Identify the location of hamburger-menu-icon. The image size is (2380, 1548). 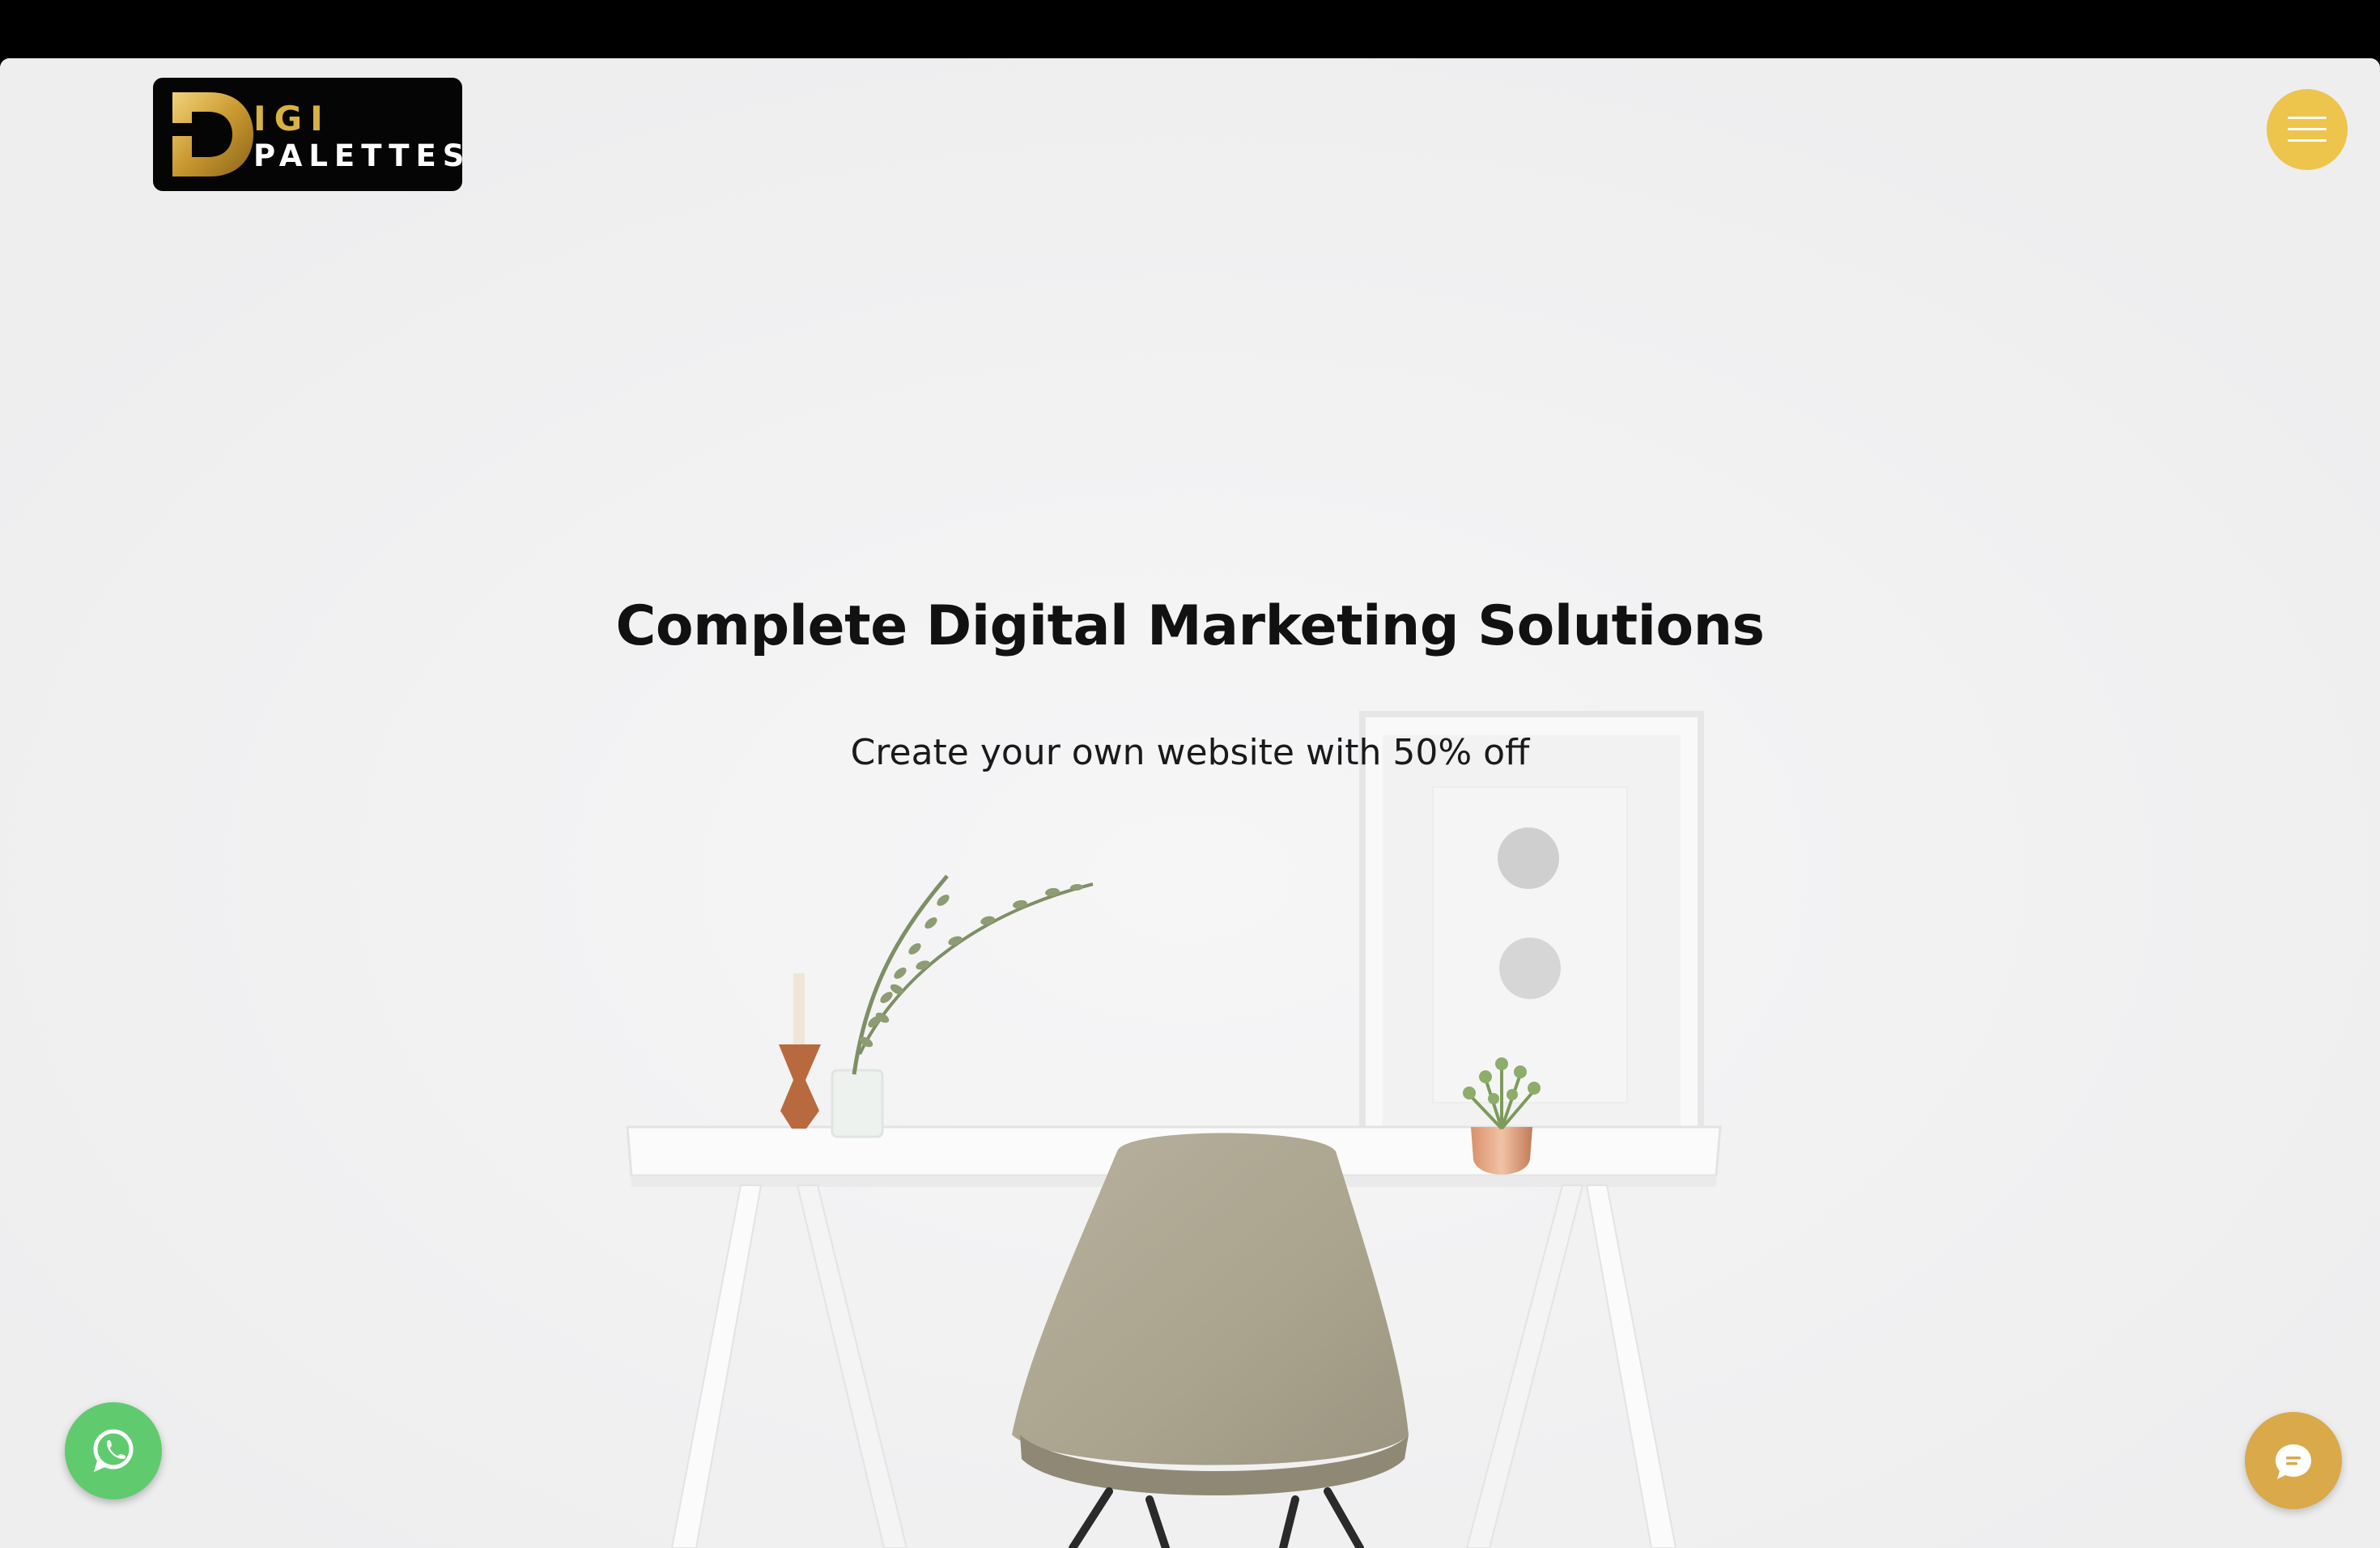
(2307, 118).